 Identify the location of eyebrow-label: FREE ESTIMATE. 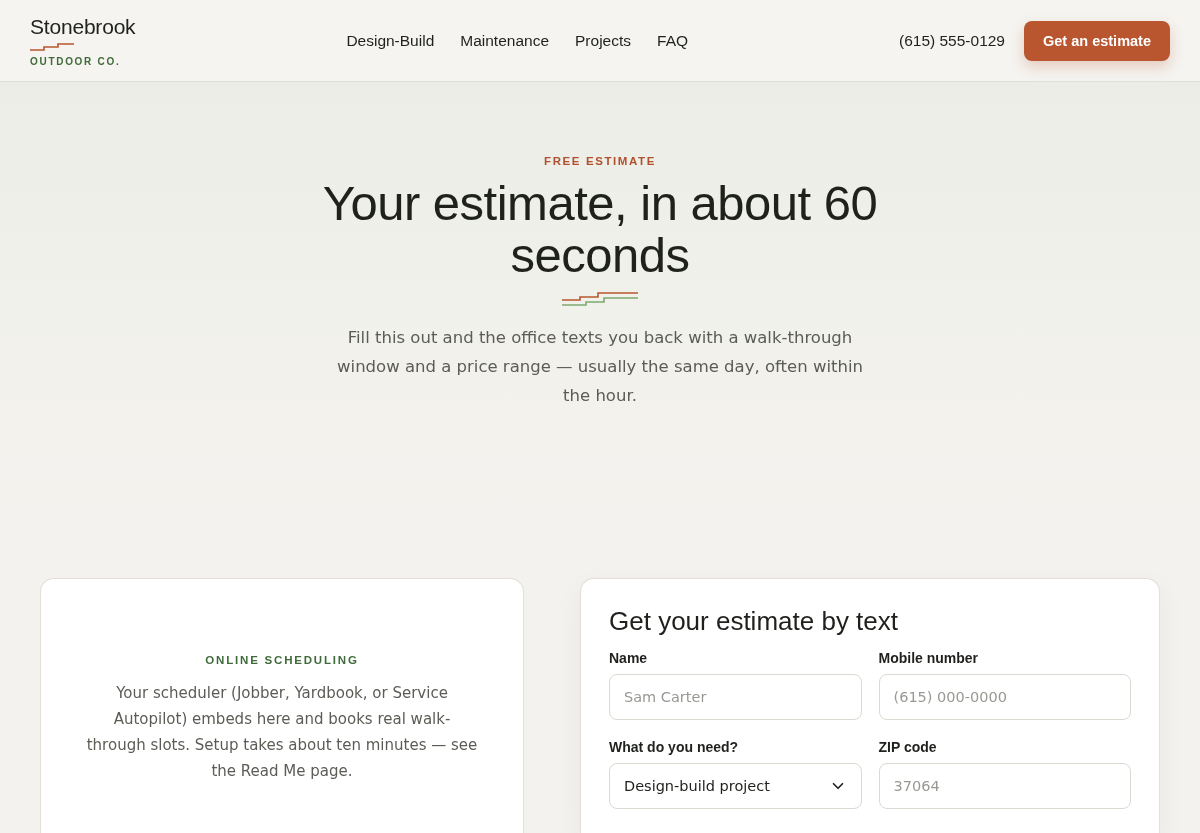
(600, 161).